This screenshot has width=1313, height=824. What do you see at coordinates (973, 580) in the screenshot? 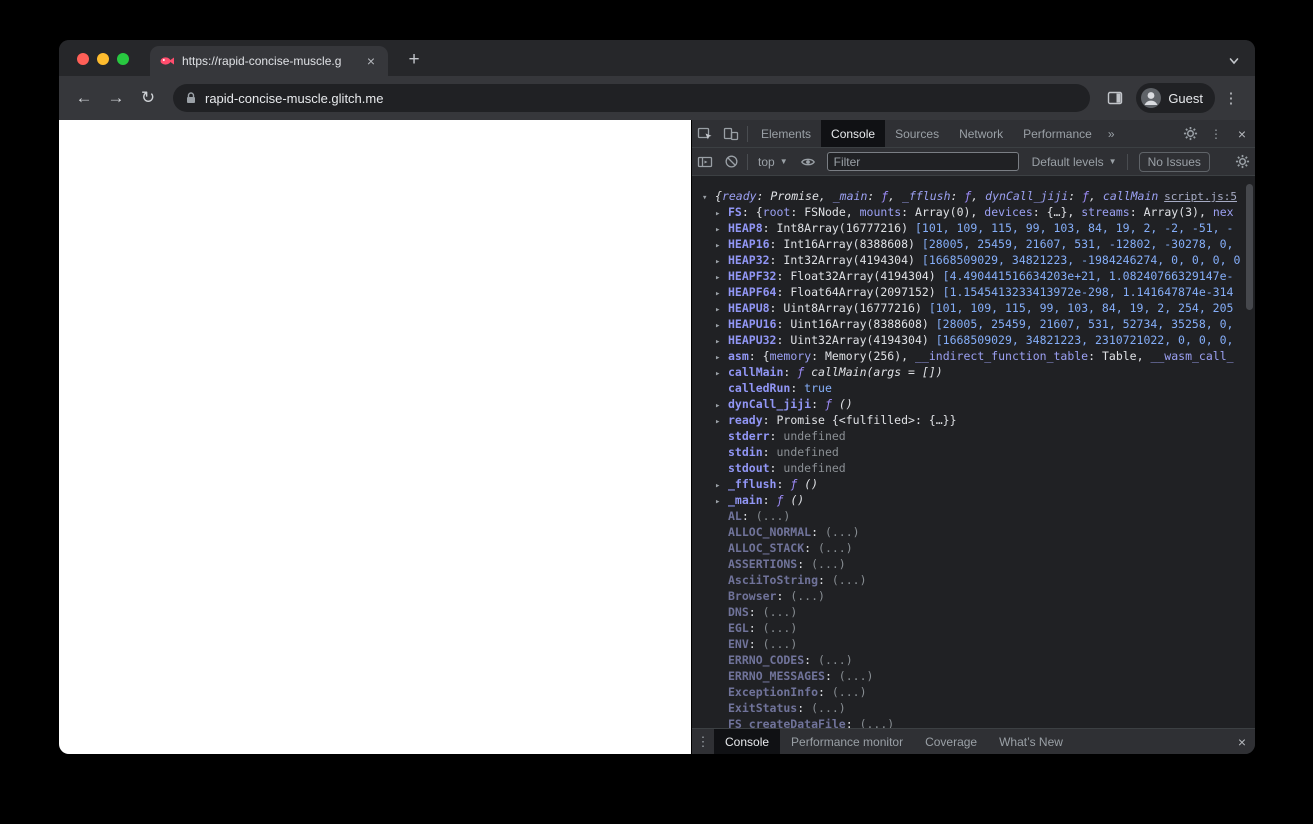
I see `console-tree-row-asciitostring: AsciiToString: (...)` at bounding box center [973, 580].